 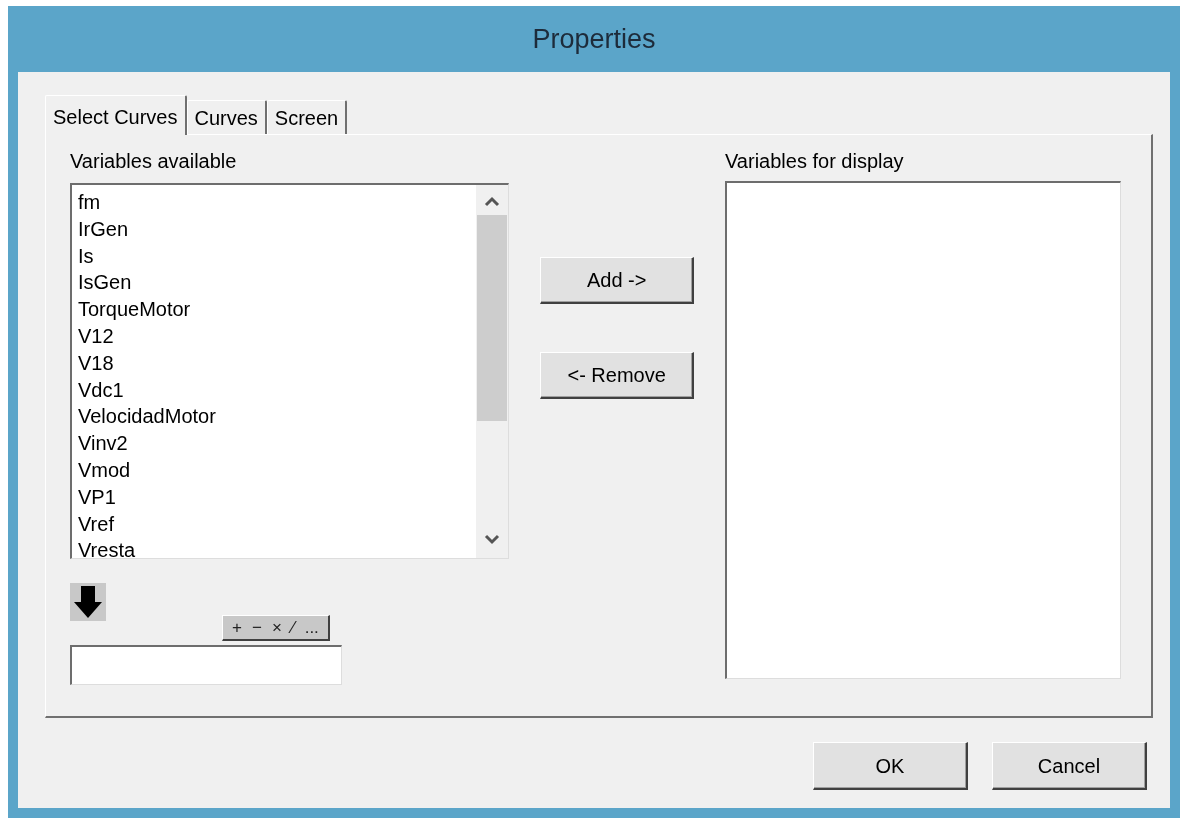 I want to click on list-label: Variables for display, so click(x=815, y=161).